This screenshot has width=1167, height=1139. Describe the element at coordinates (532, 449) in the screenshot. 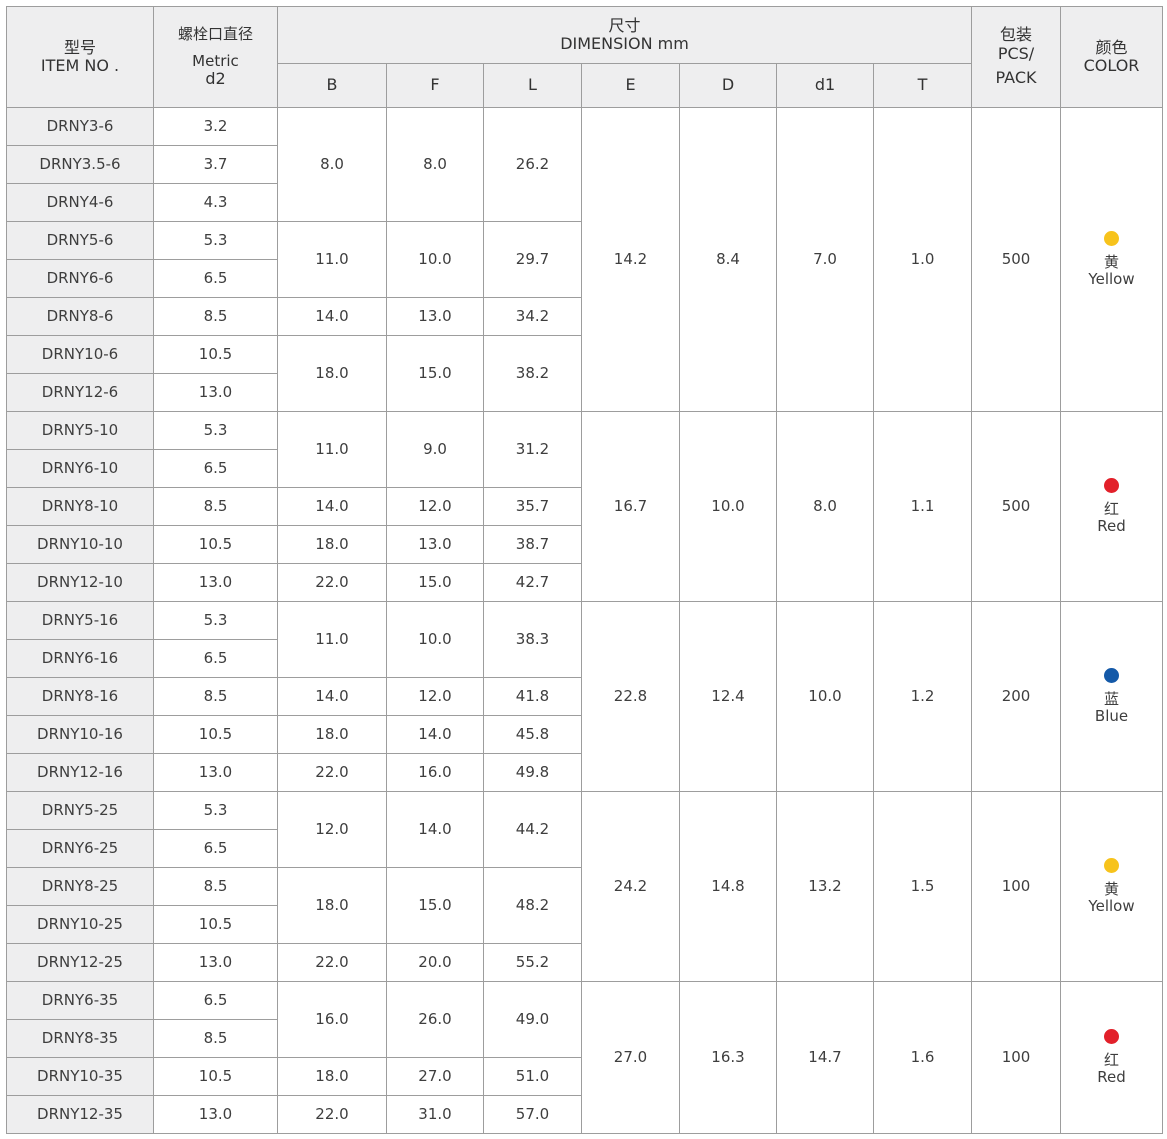

I see `l-cell: 31.2` at that location.